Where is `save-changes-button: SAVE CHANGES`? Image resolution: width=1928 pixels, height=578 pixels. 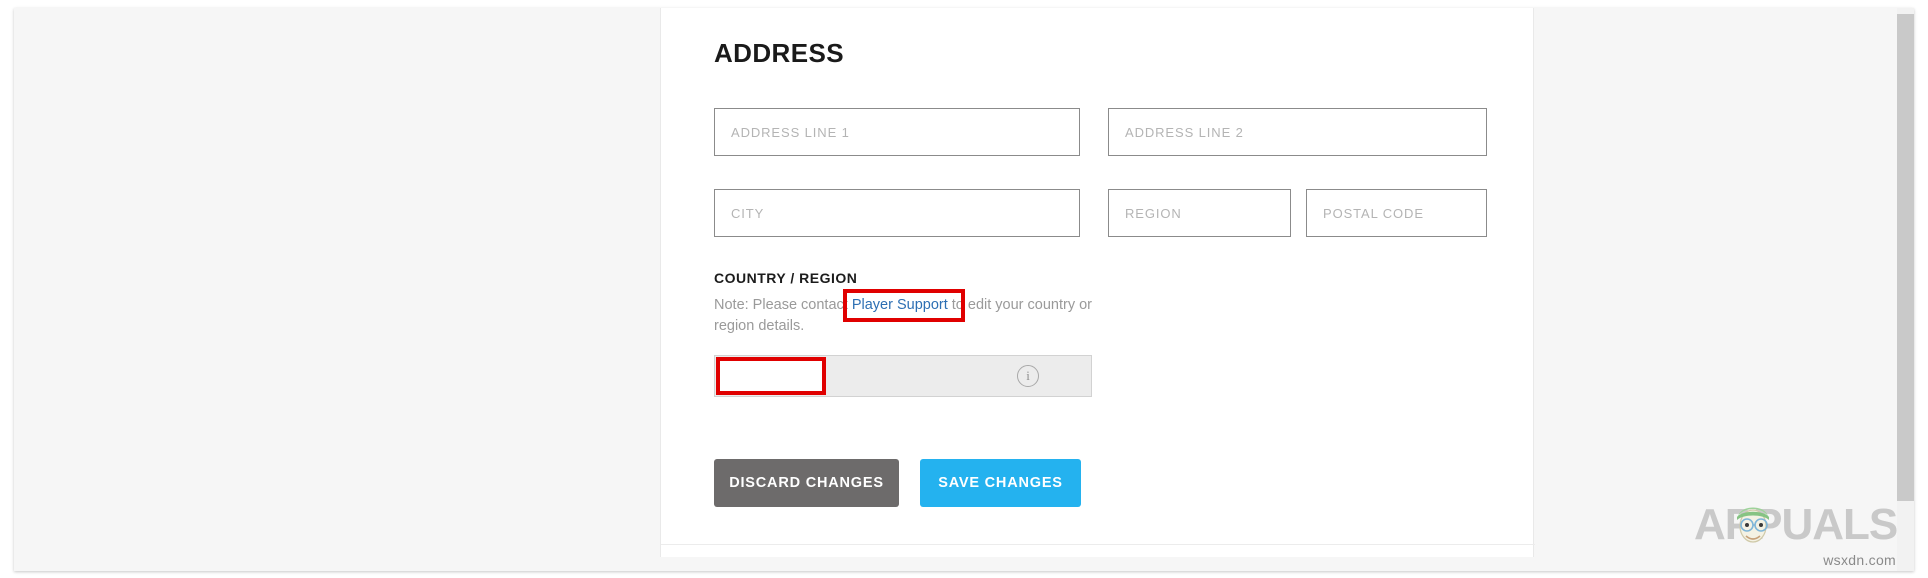 save-changes-button: SAVE CHANGES is located at coordinates (1000, 483).